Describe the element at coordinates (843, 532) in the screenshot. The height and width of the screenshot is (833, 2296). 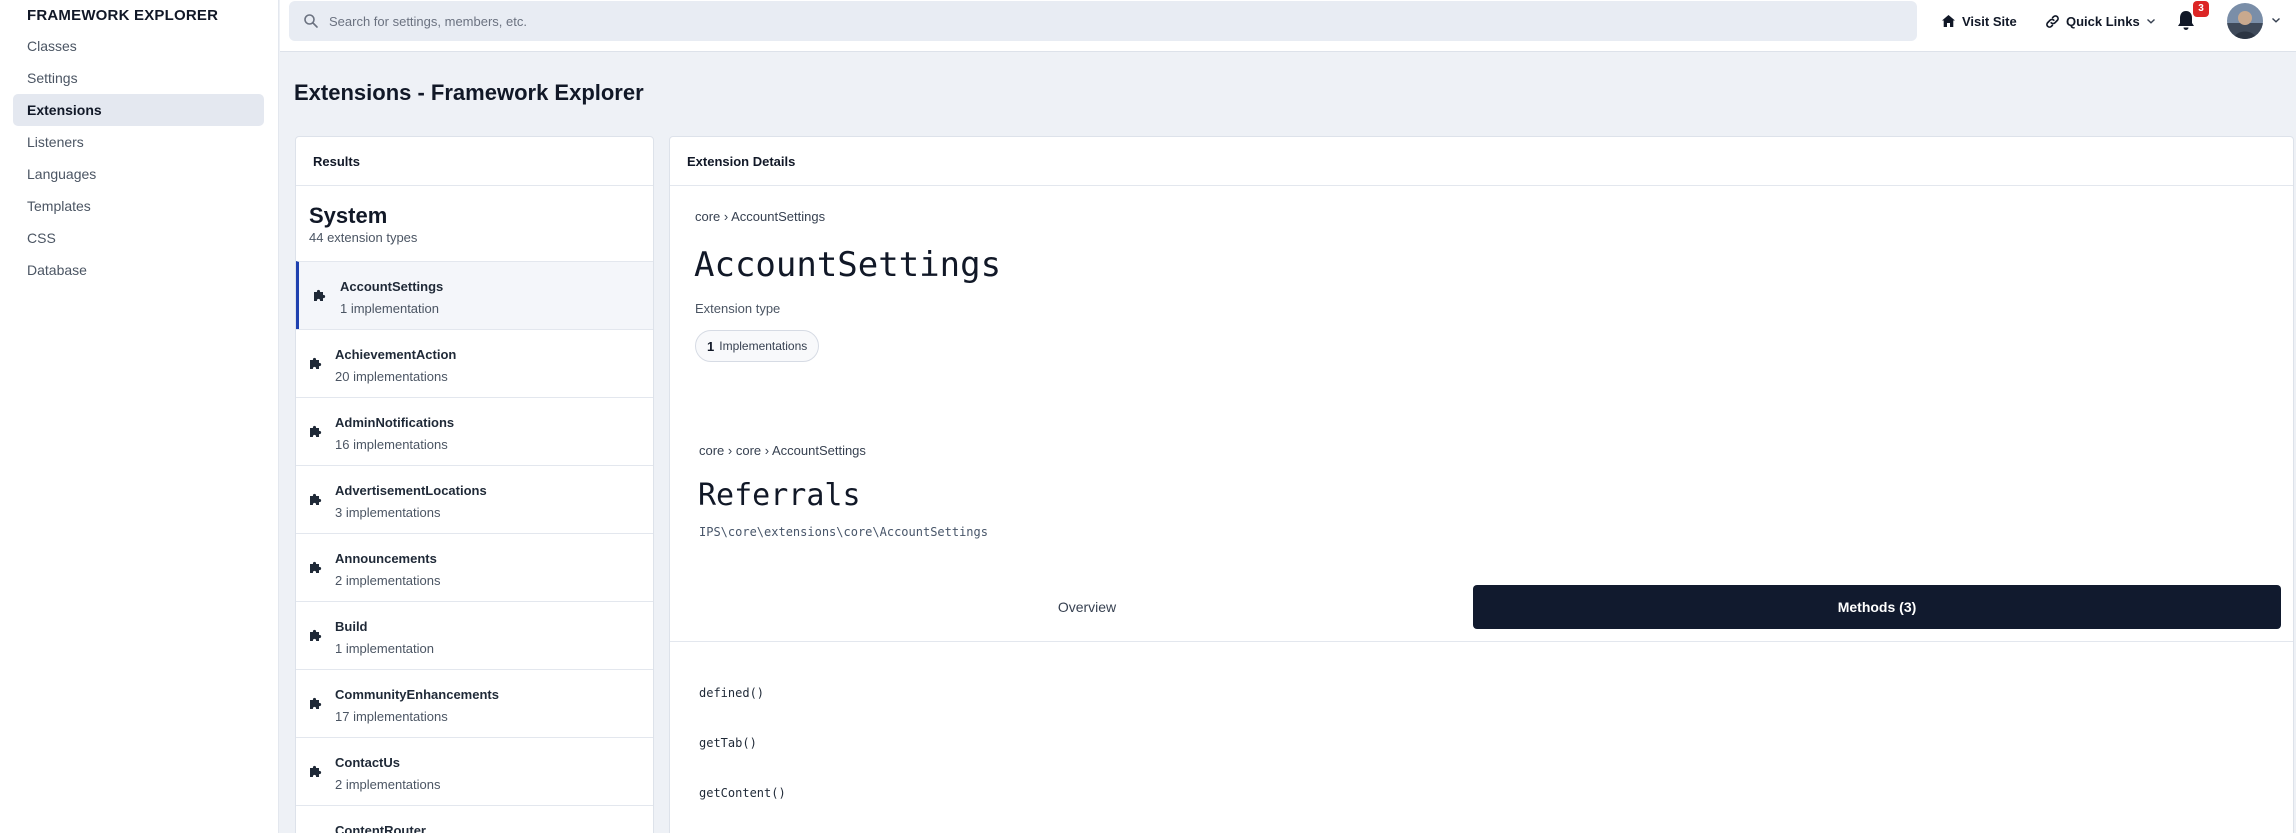
I see `implementation-namespace: IPS\core\extensions\core\AccountSettings` at that location.